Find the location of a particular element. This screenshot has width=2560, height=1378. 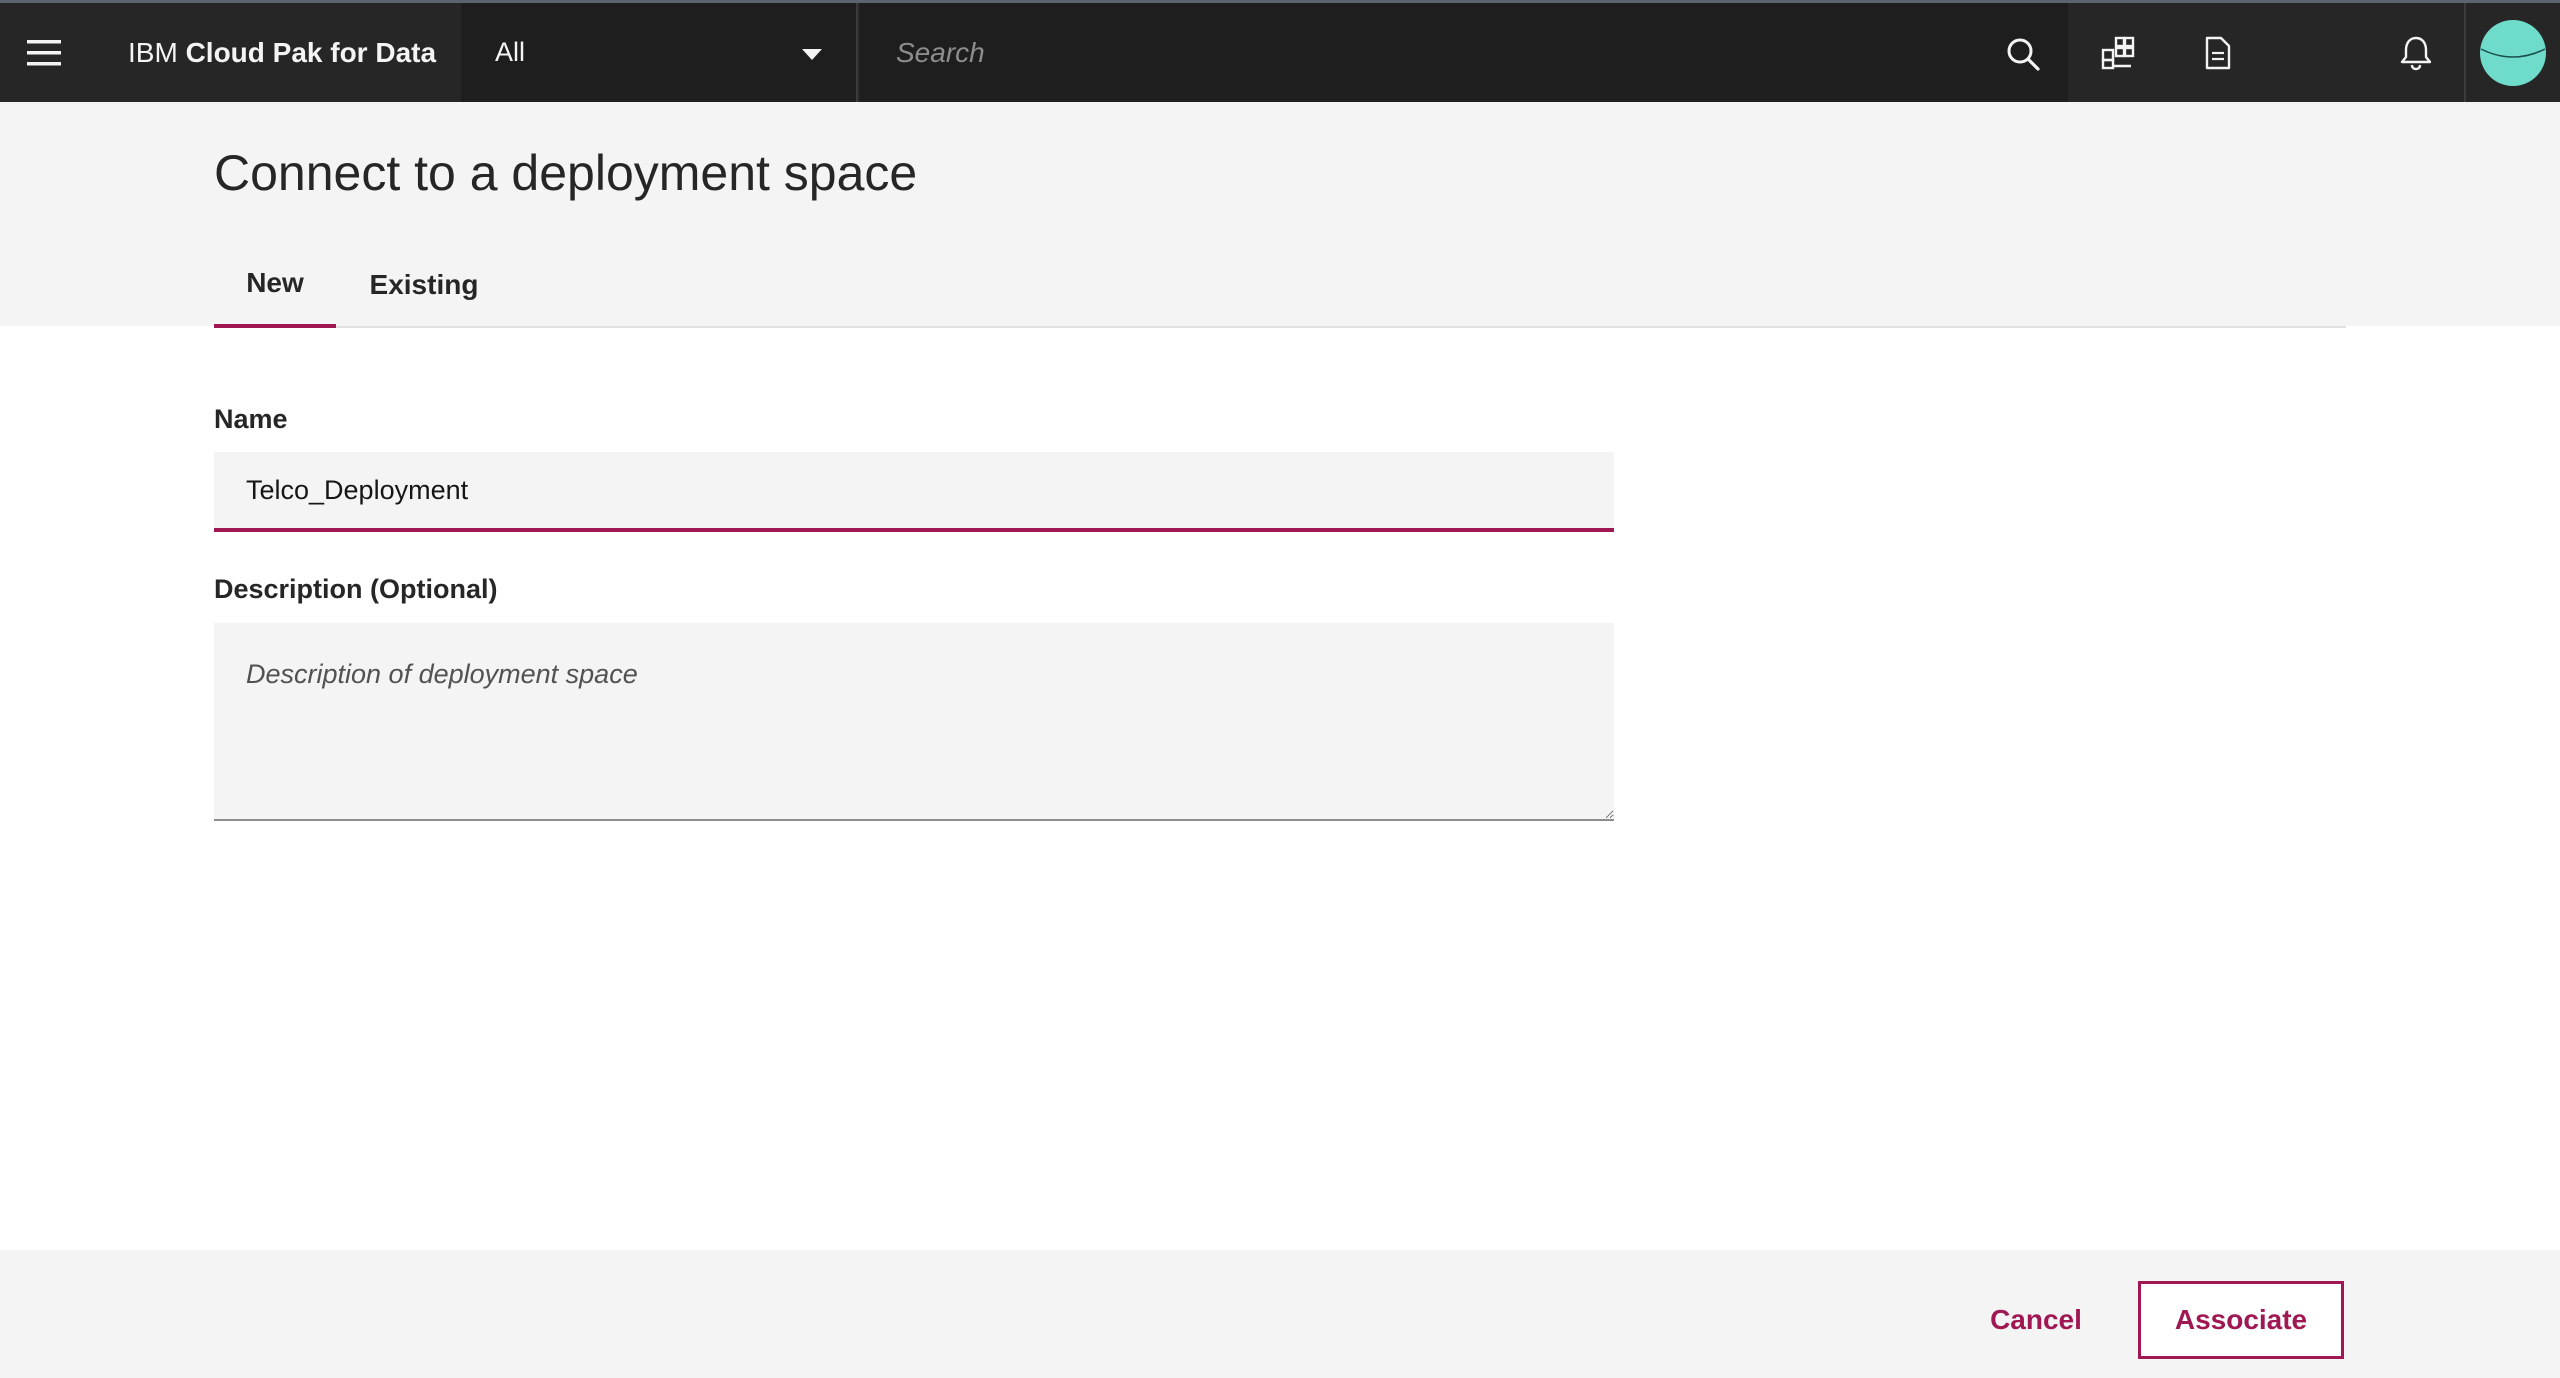

top-nav-bar: IBM Cloud Pak for Data All is located at coordinates (1280, 51).